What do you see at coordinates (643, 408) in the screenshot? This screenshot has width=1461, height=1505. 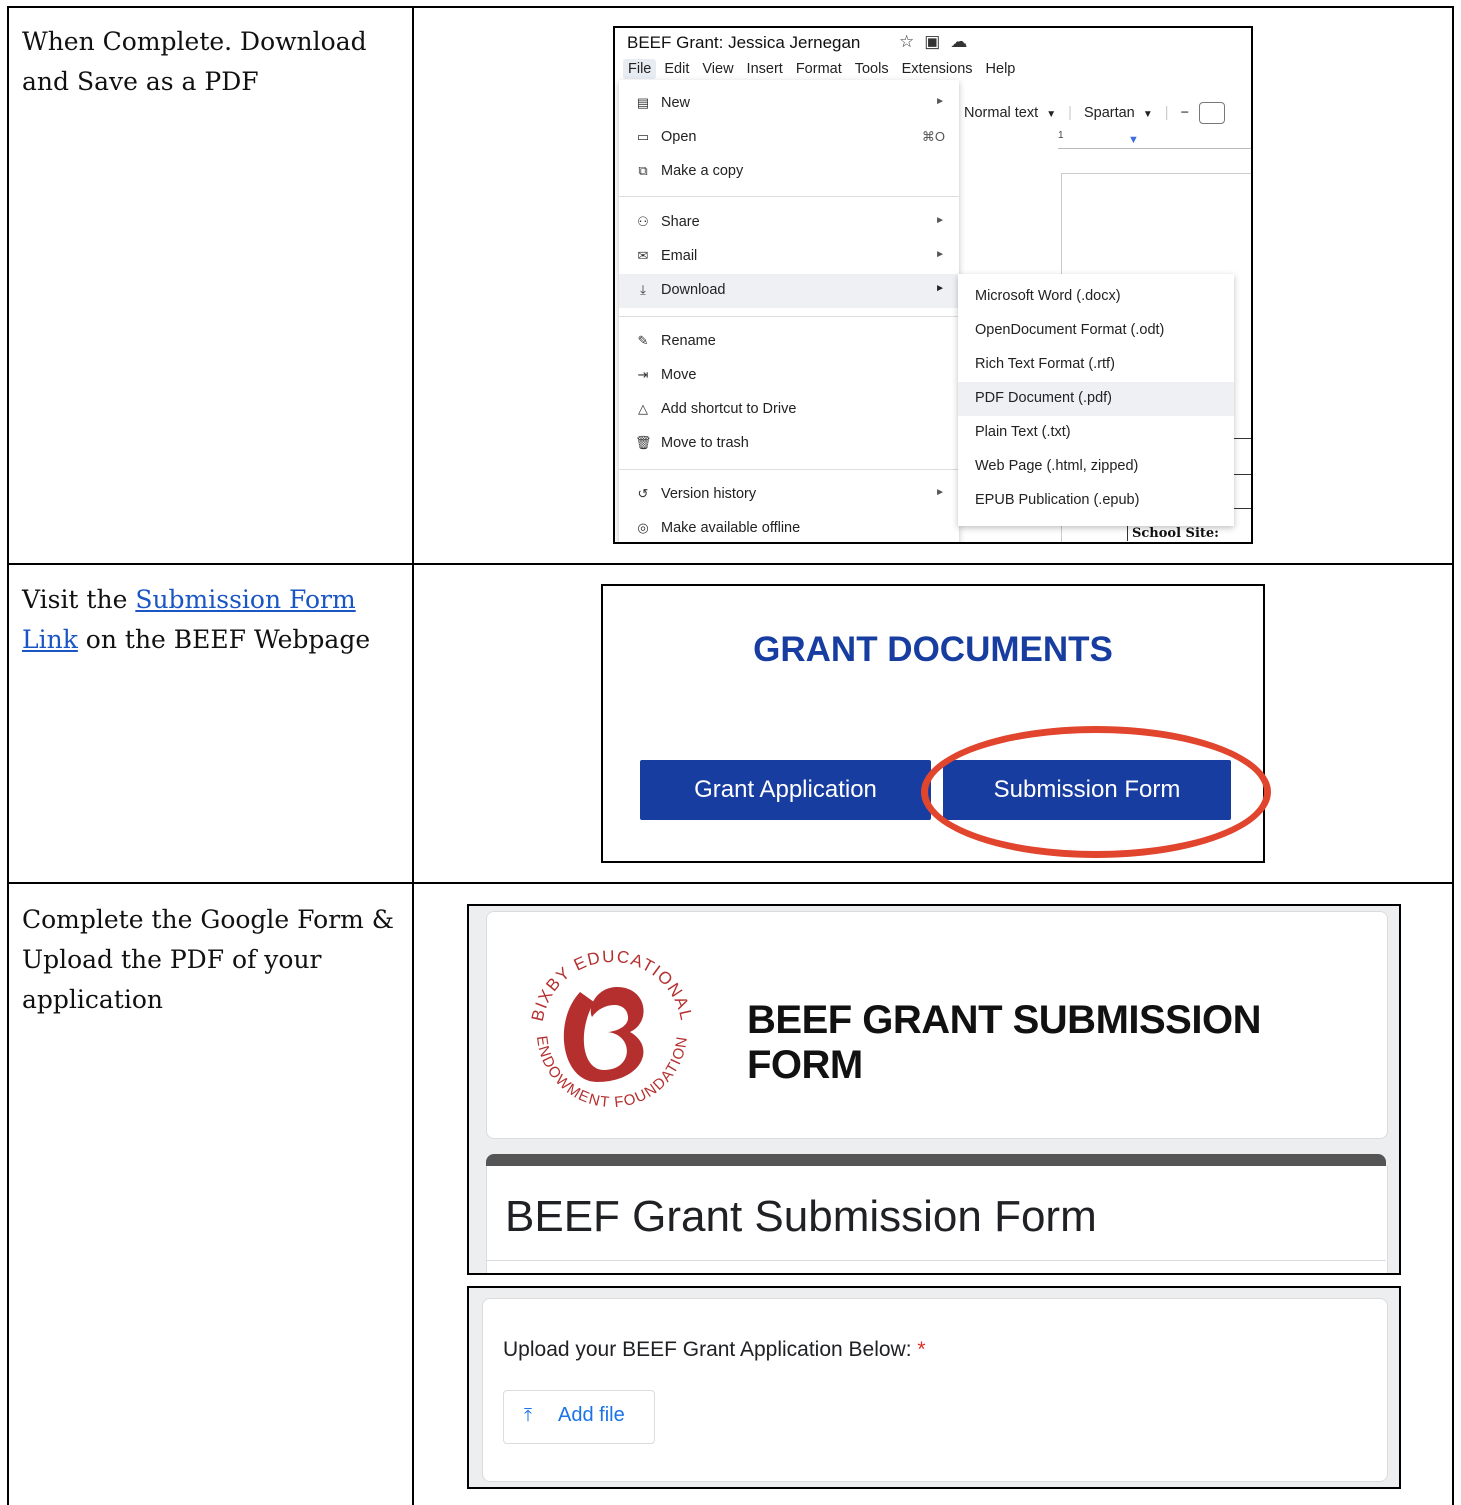 I see `drive-shortcut-icon: △` at bounding box center [643, 408].